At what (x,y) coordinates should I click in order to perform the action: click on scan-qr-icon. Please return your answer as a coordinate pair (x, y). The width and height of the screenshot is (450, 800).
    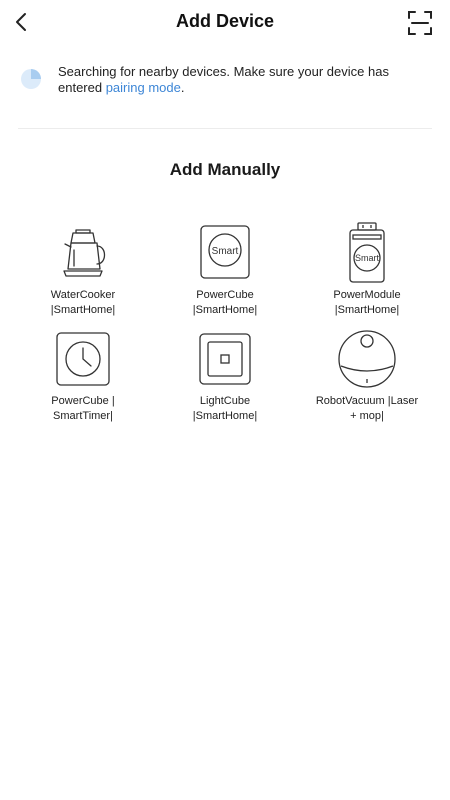
    Looking at the image, I should click on (420, 23).